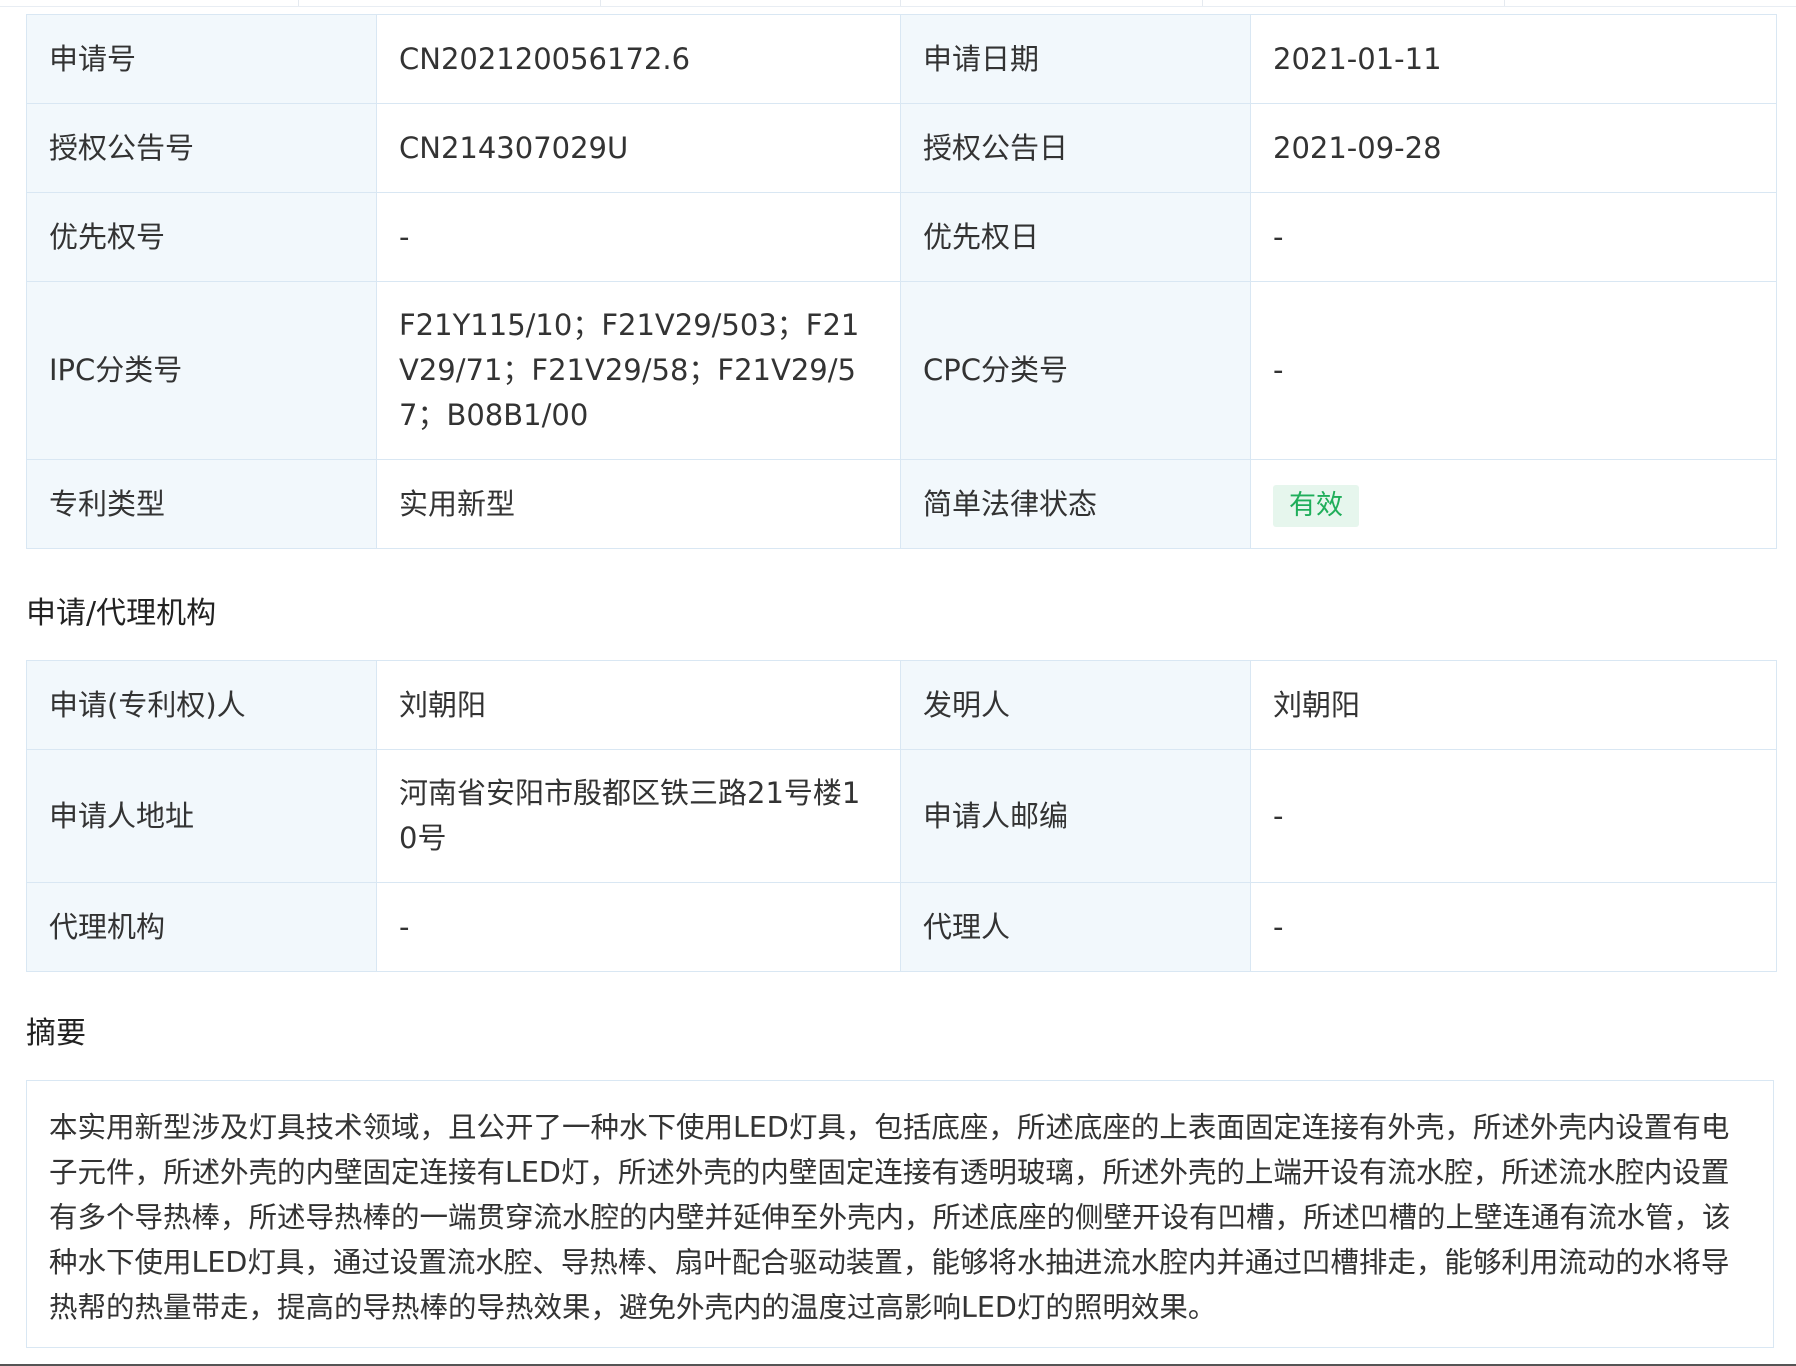 The width and height of the screenshot is (1796, 1366). What do you see at coordinates (201, 370) in the screenshot?
I see `label-ipc-class: IPC分类号` at bounding box center [201, 370].